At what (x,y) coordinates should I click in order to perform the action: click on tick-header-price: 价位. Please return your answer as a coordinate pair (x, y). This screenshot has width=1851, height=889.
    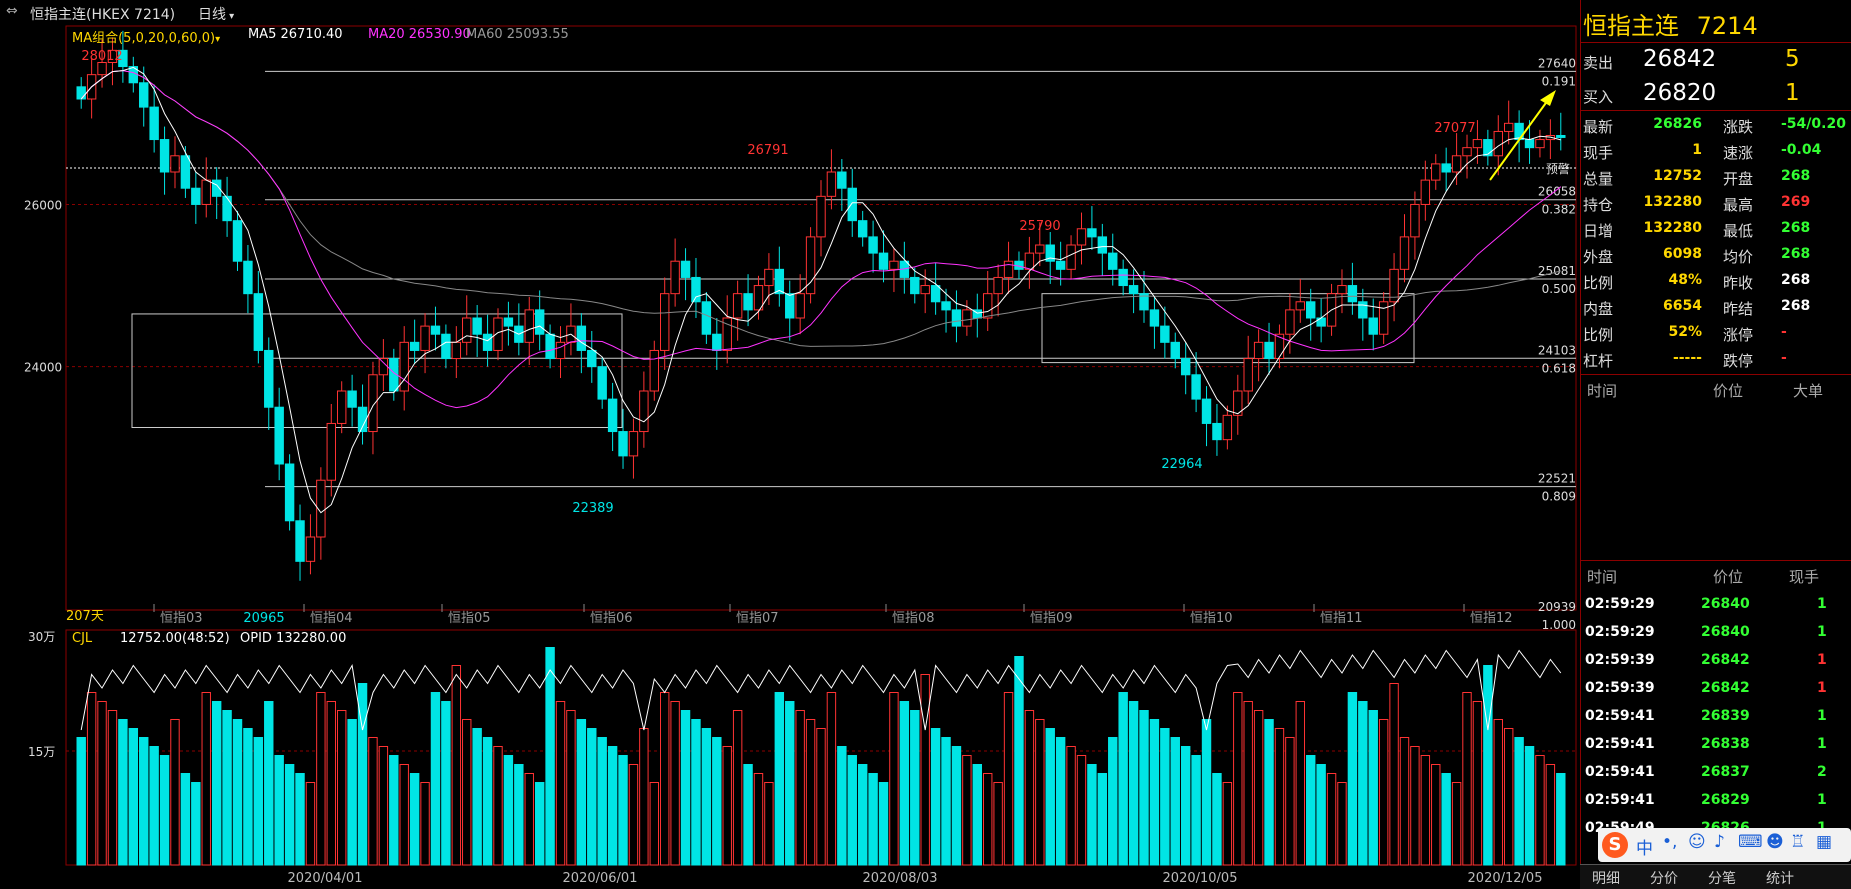
    Looking at the image, I should click on (1728, 577).